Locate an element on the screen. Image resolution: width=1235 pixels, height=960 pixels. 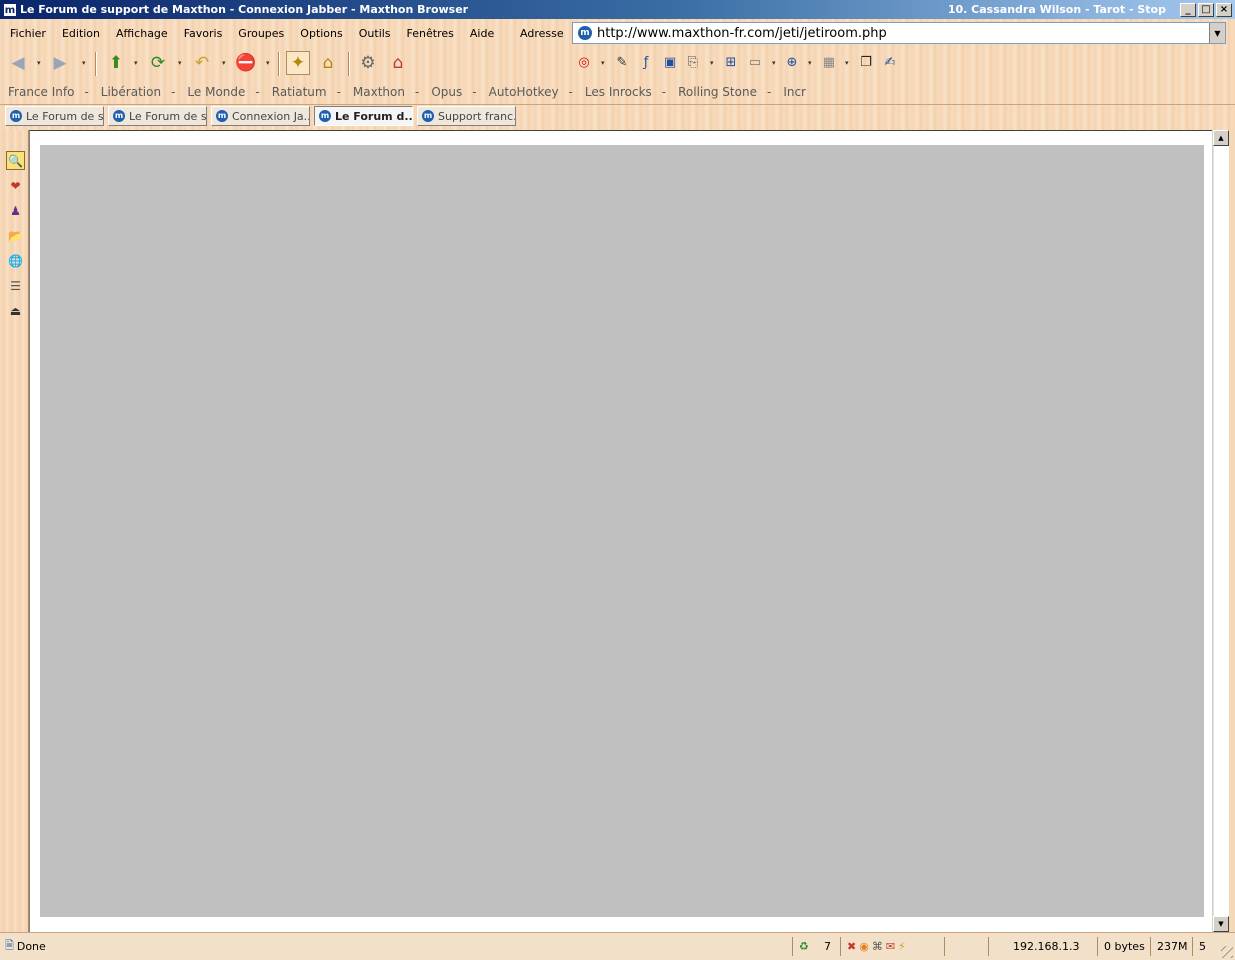
stop-icon: ⛔ is located at coordinates (246, 63).